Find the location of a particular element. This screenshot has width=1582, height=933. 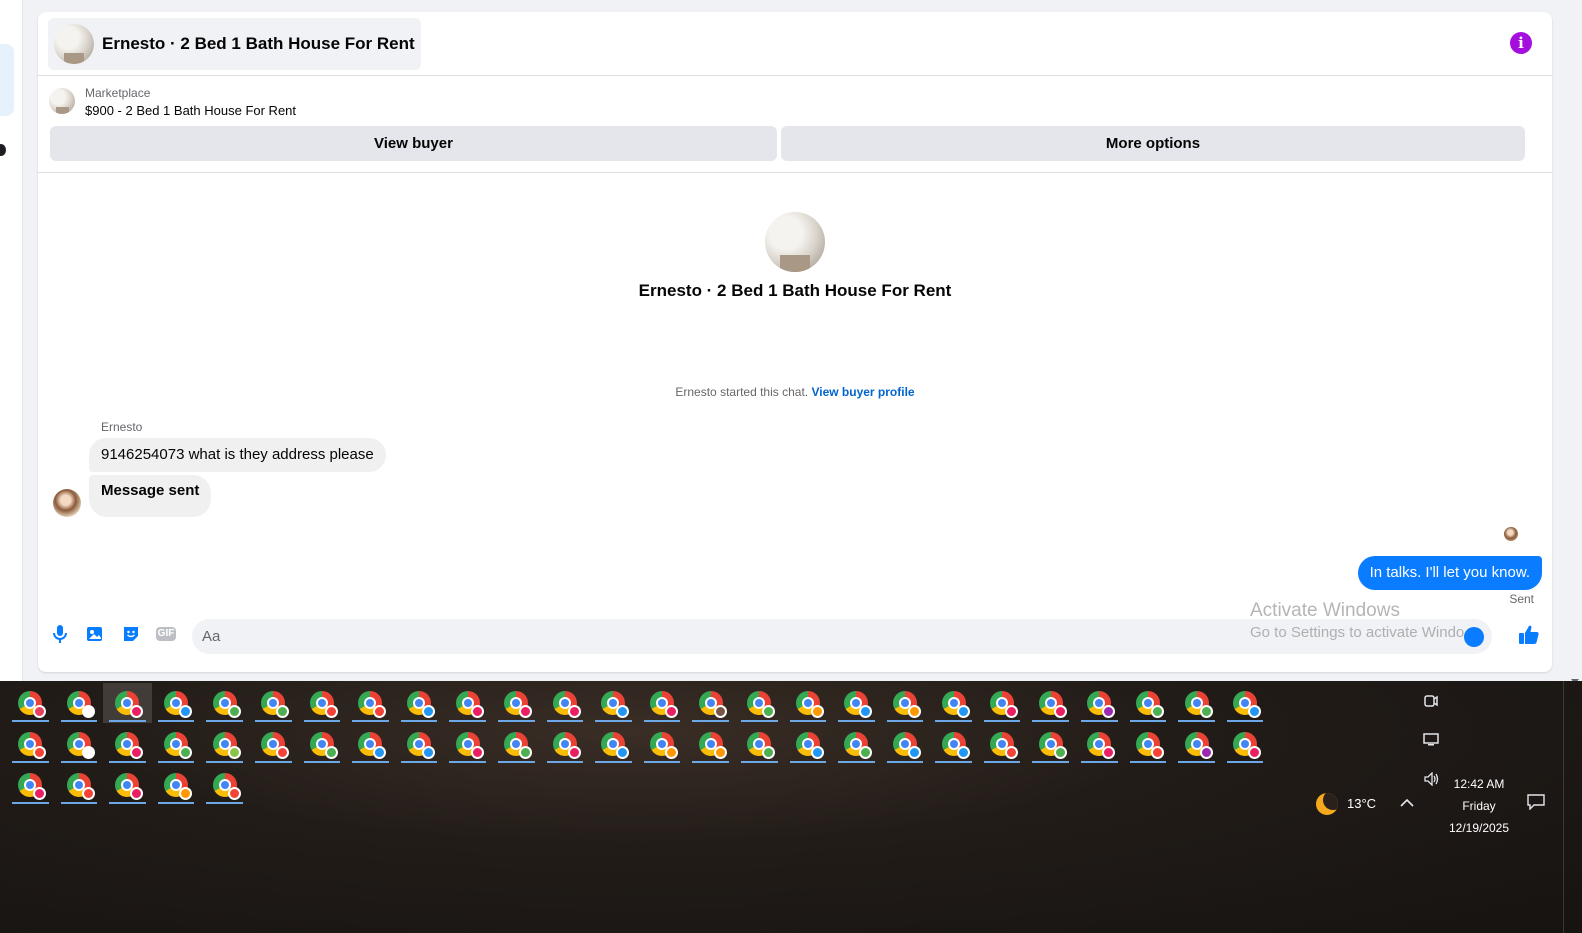

gif-icon: GIF is located at coordinates (166, 634).